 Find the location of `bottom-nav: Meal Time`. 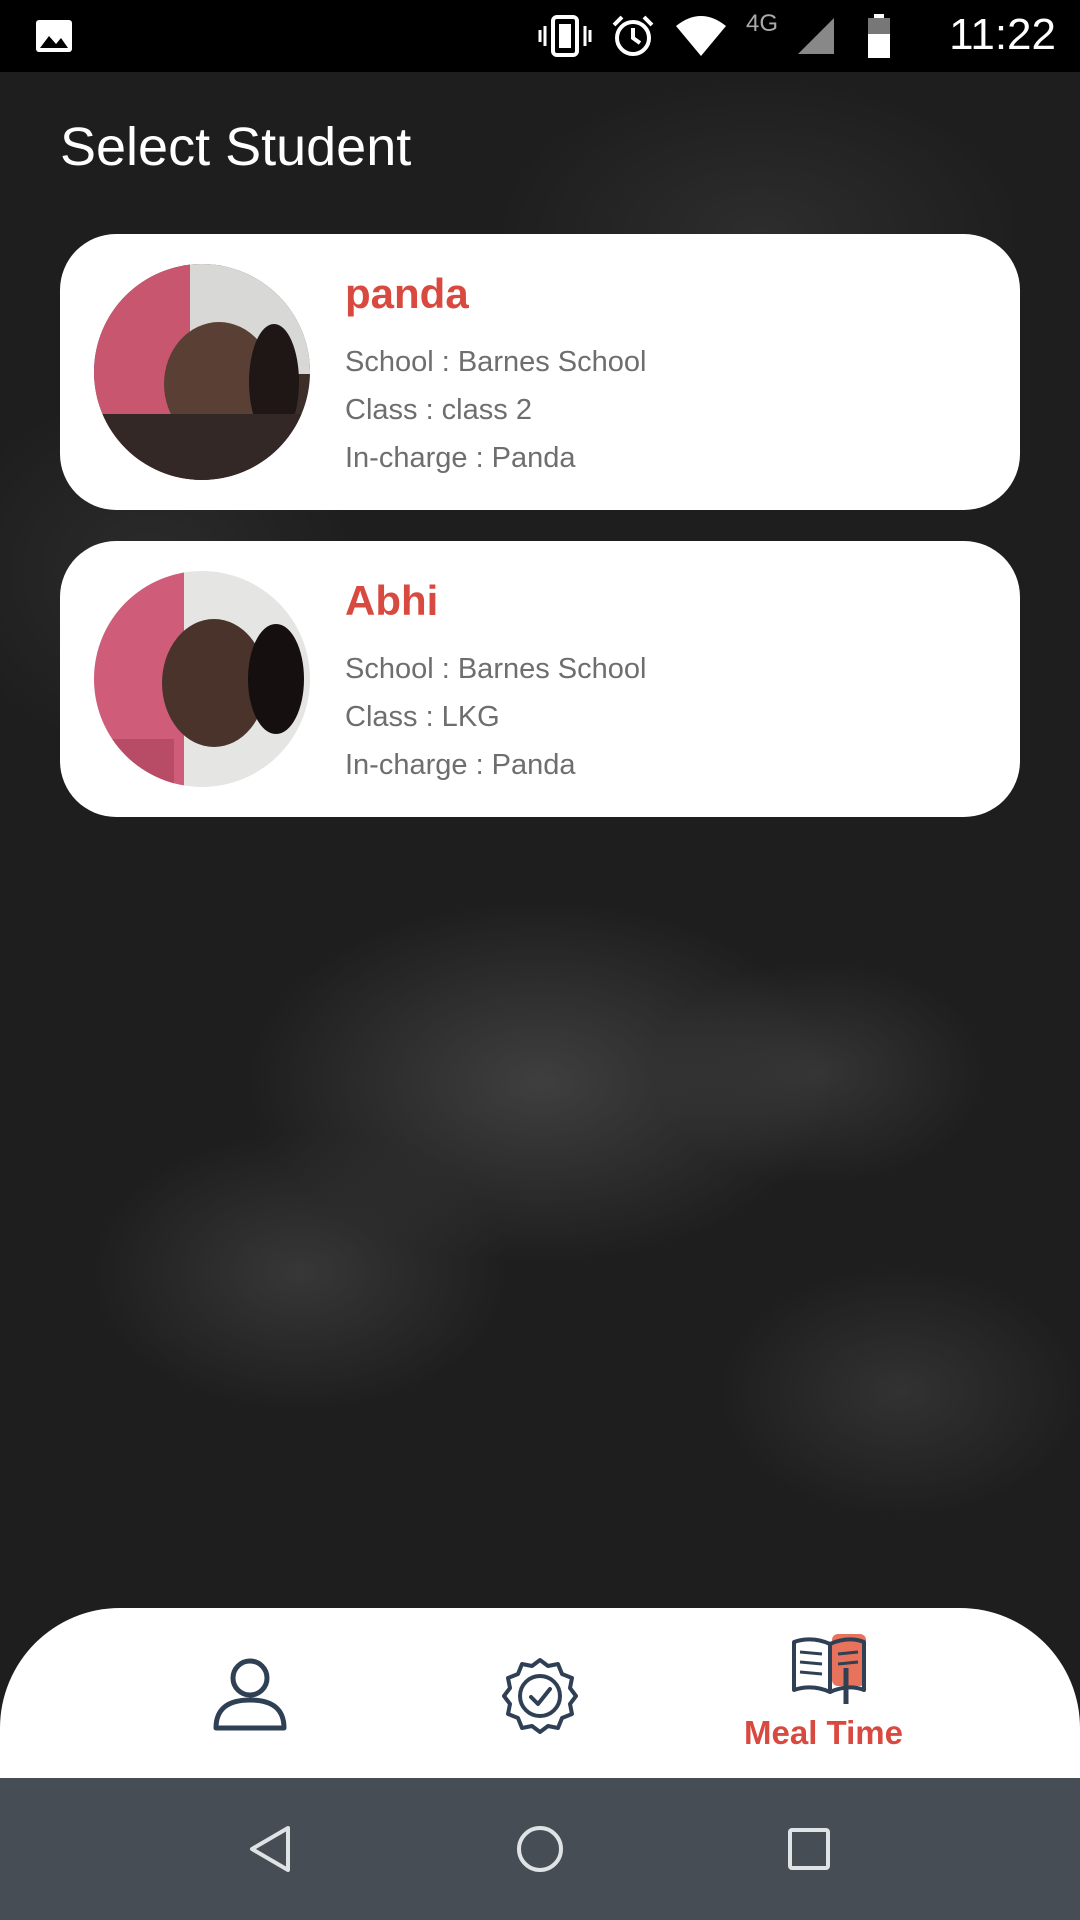

bottom-nav: Meal Time is located at coordinates (540, 1693).